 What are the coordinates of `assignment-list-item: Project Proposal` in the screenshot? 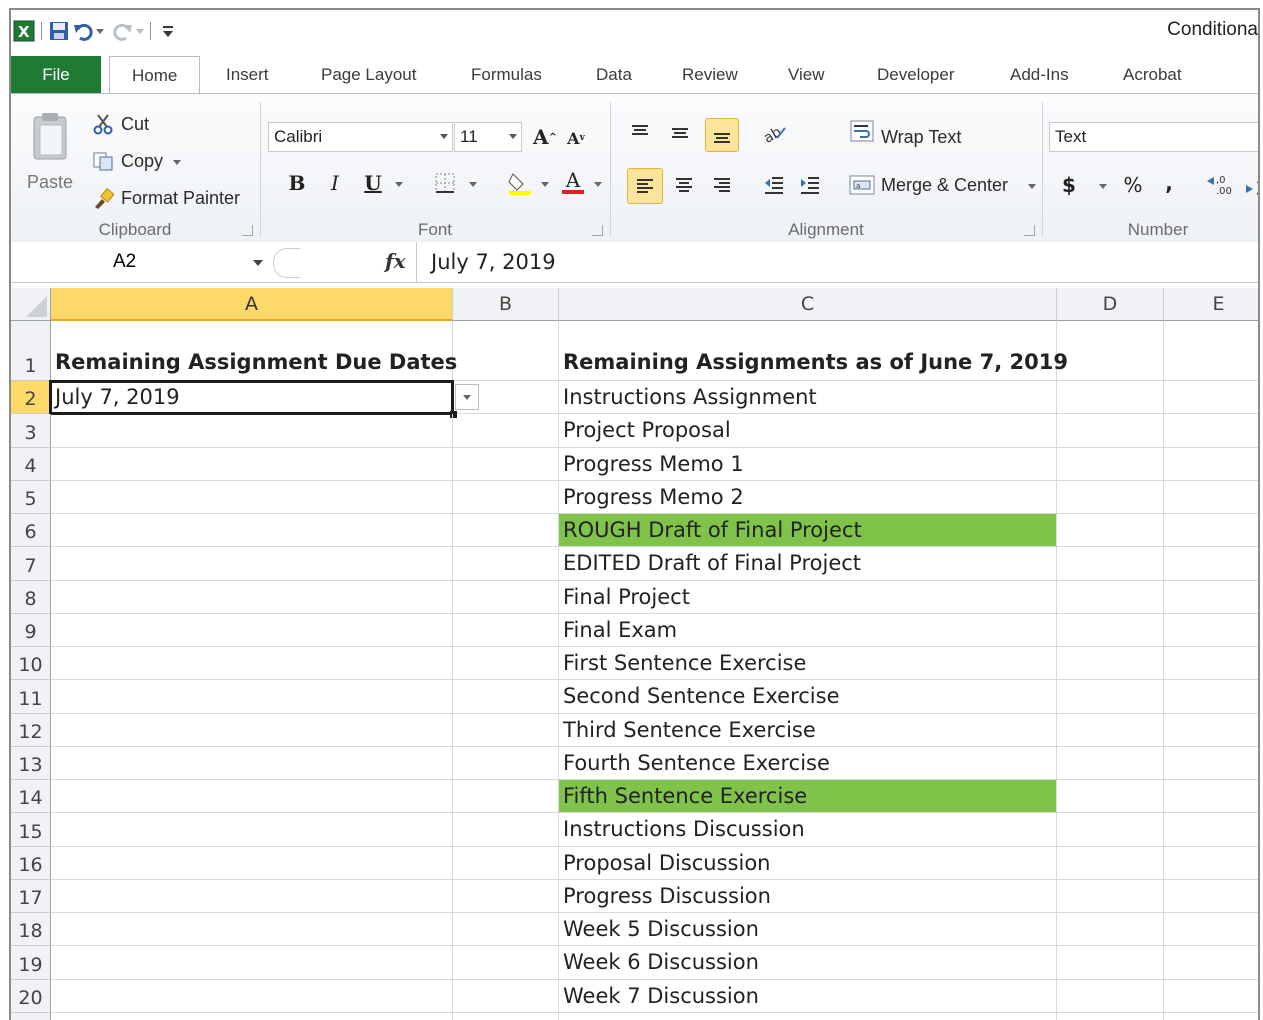 It's located at (808, 431).